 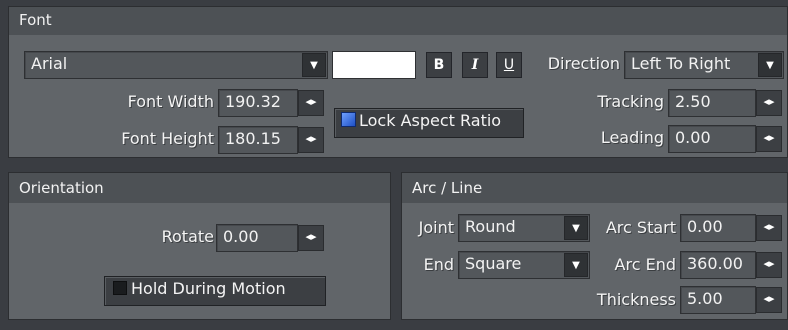 I want to click on end-value: Square, so click(x=493, y=263).